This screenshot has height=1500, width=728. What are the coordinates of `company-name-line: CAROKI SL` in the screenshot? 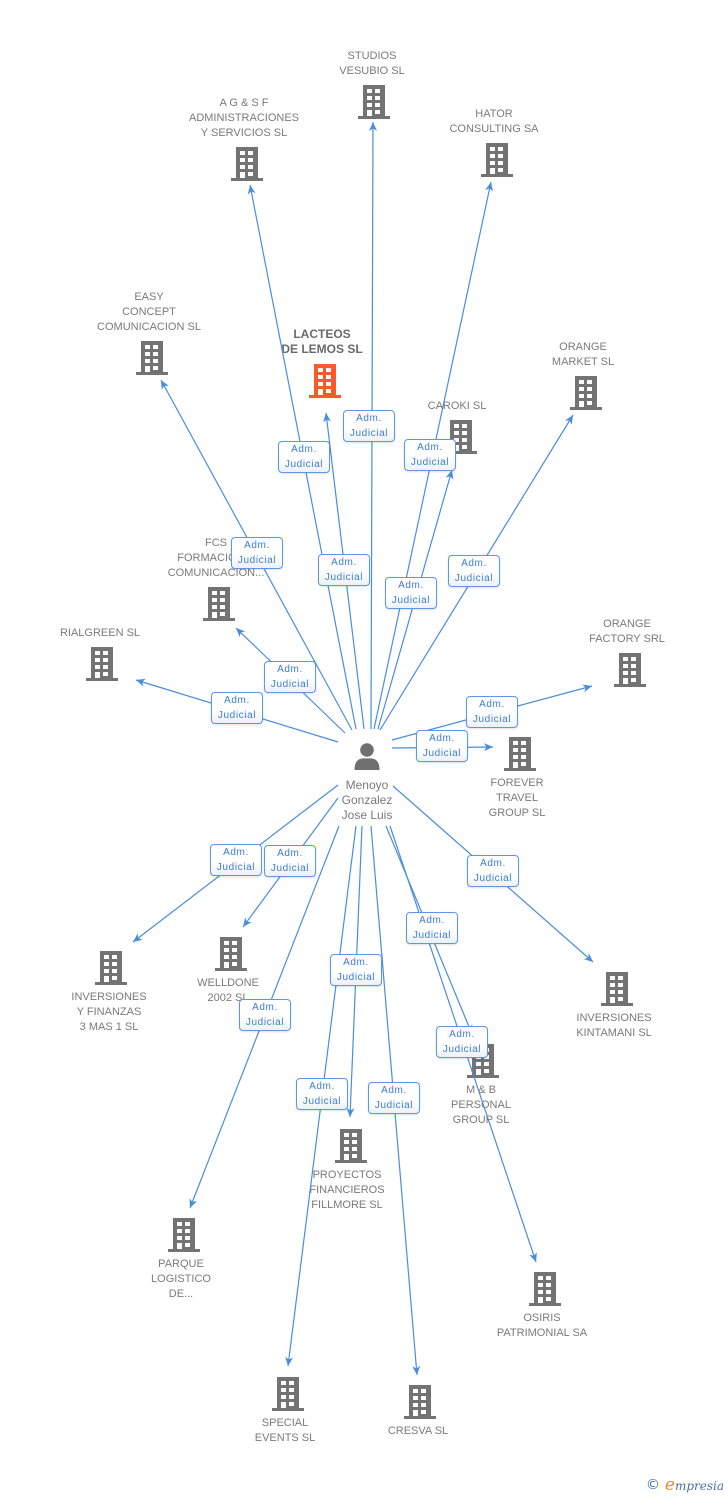 It's located at (457, 406).